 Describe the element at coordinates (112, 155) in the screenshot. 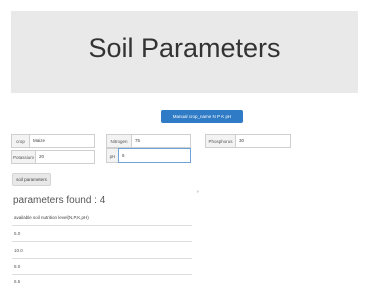

I see `ph-label: pH` at that location.